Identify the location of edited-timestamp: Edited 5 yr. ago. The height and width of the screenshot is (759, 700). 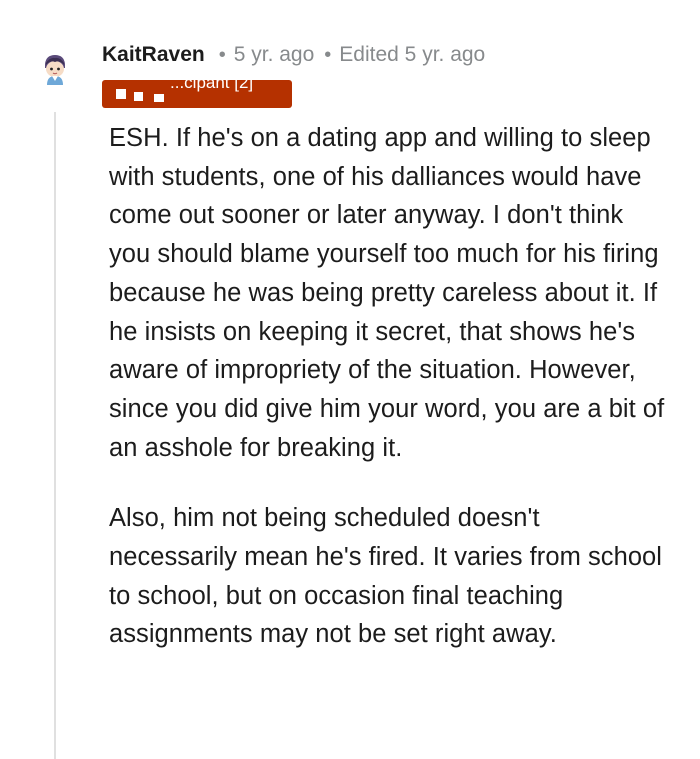
(412, 54).